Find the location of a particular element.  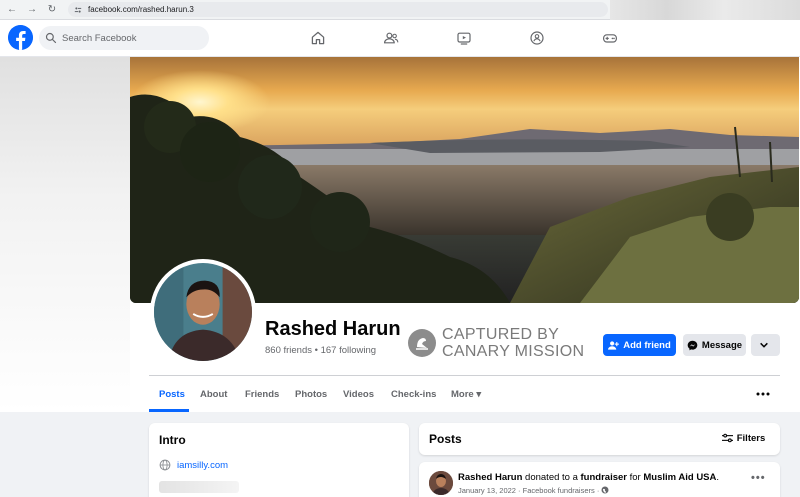

search-icon is located at coordinates (51, 38).